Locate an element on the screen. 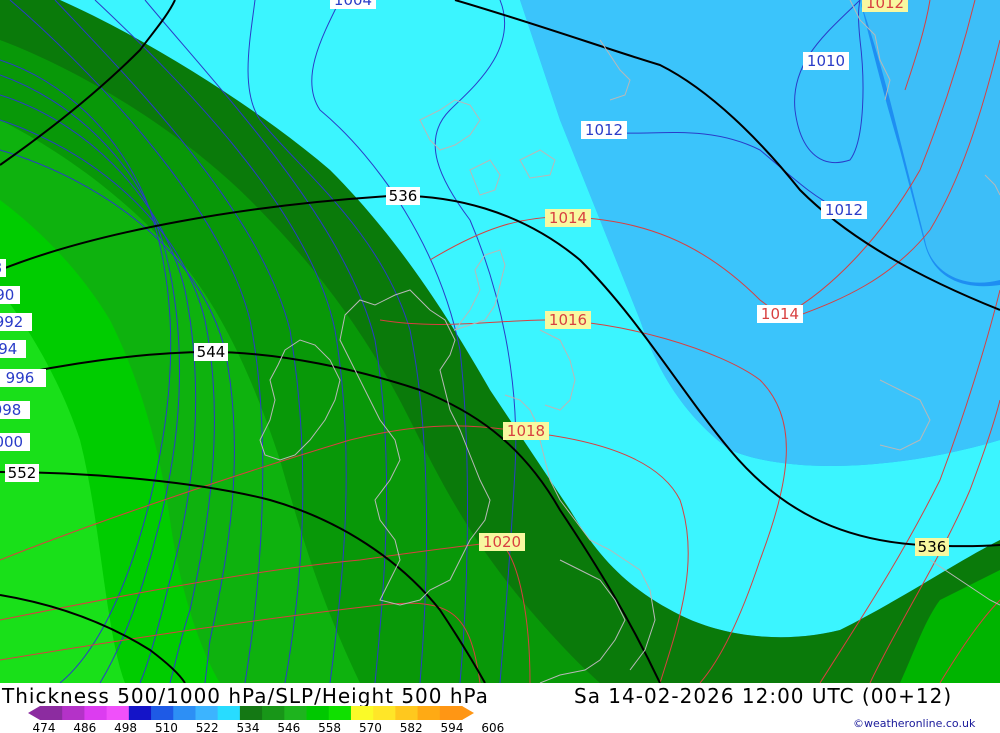 The image size is (1000, 733). slp-label-992: 992 is located at coordinates (11, 322).